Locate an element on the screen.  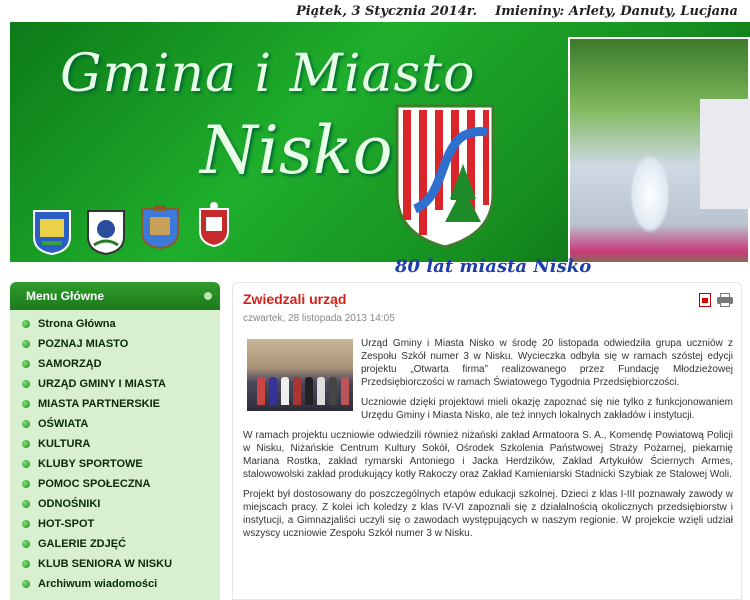
menu-heading: Menu Główne is located at coordinates (115, 296).